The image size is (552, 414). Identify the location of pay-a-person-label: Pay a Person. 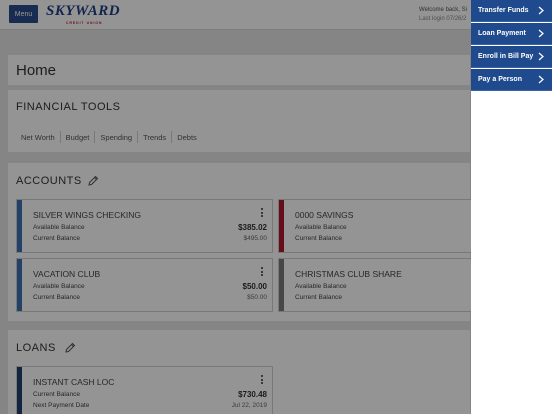
(500, 79).